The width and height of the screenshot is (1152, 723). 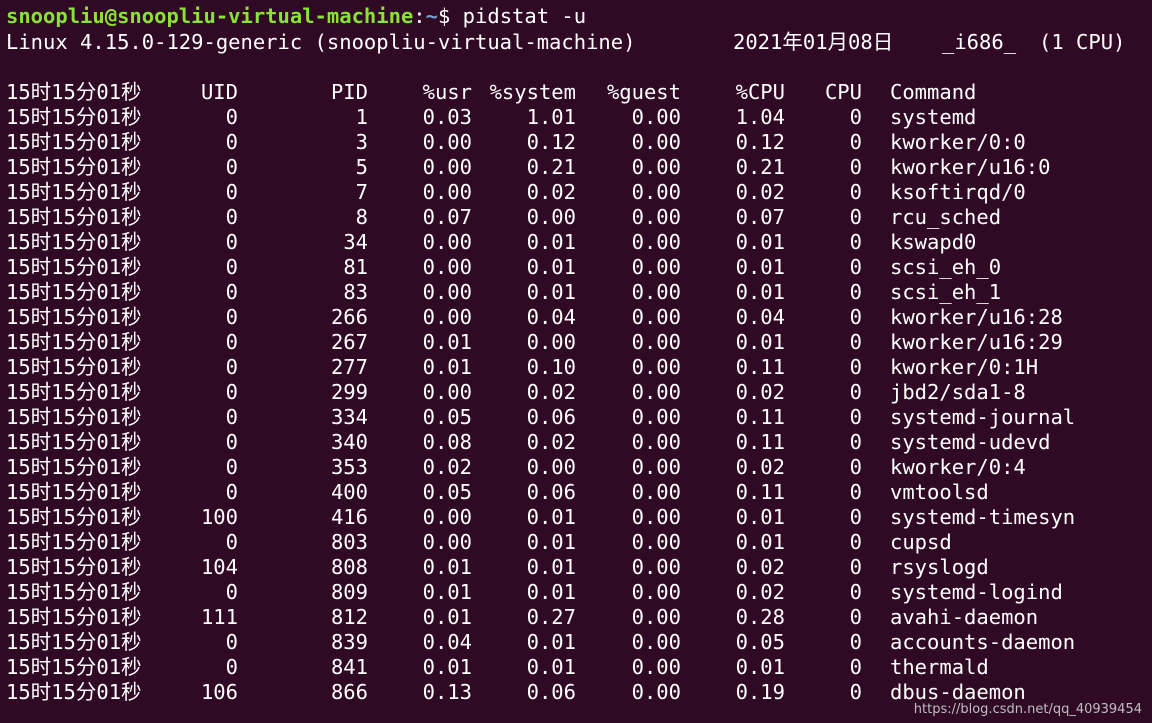 What do you see at coordinates (551, 392) in the screenshot?
I see `system-cell: 0.02` at bounding box center [551, 392].